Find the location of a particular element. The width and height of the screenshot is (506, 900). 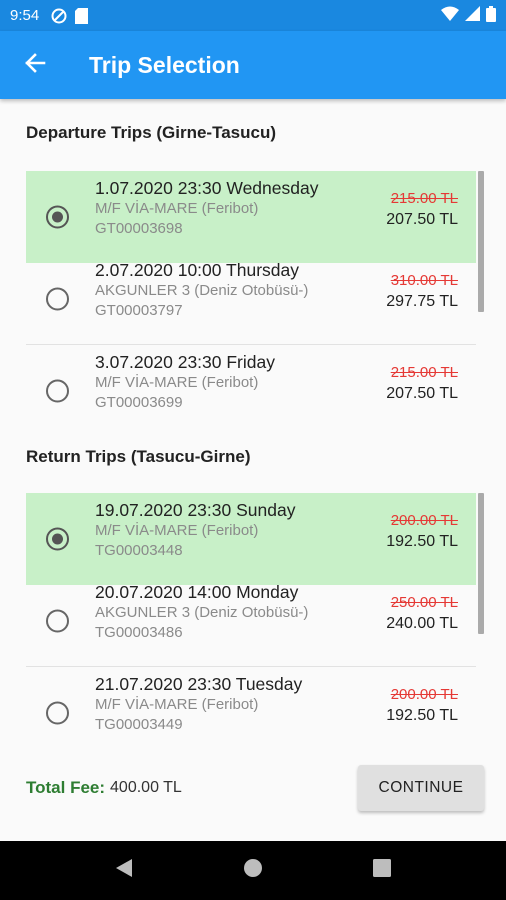

wifi-icon is located at coordinates (450, 15).